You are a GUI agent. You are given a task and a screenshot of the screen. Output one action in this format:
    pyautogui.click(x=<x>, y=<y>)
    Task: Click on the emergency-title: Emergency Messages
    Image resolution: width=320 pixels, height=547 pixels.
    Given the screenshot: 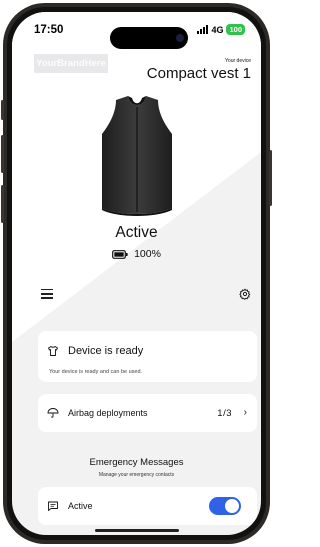 What is the action you would take?
    pyautogui.click(x=136, y=462)
    